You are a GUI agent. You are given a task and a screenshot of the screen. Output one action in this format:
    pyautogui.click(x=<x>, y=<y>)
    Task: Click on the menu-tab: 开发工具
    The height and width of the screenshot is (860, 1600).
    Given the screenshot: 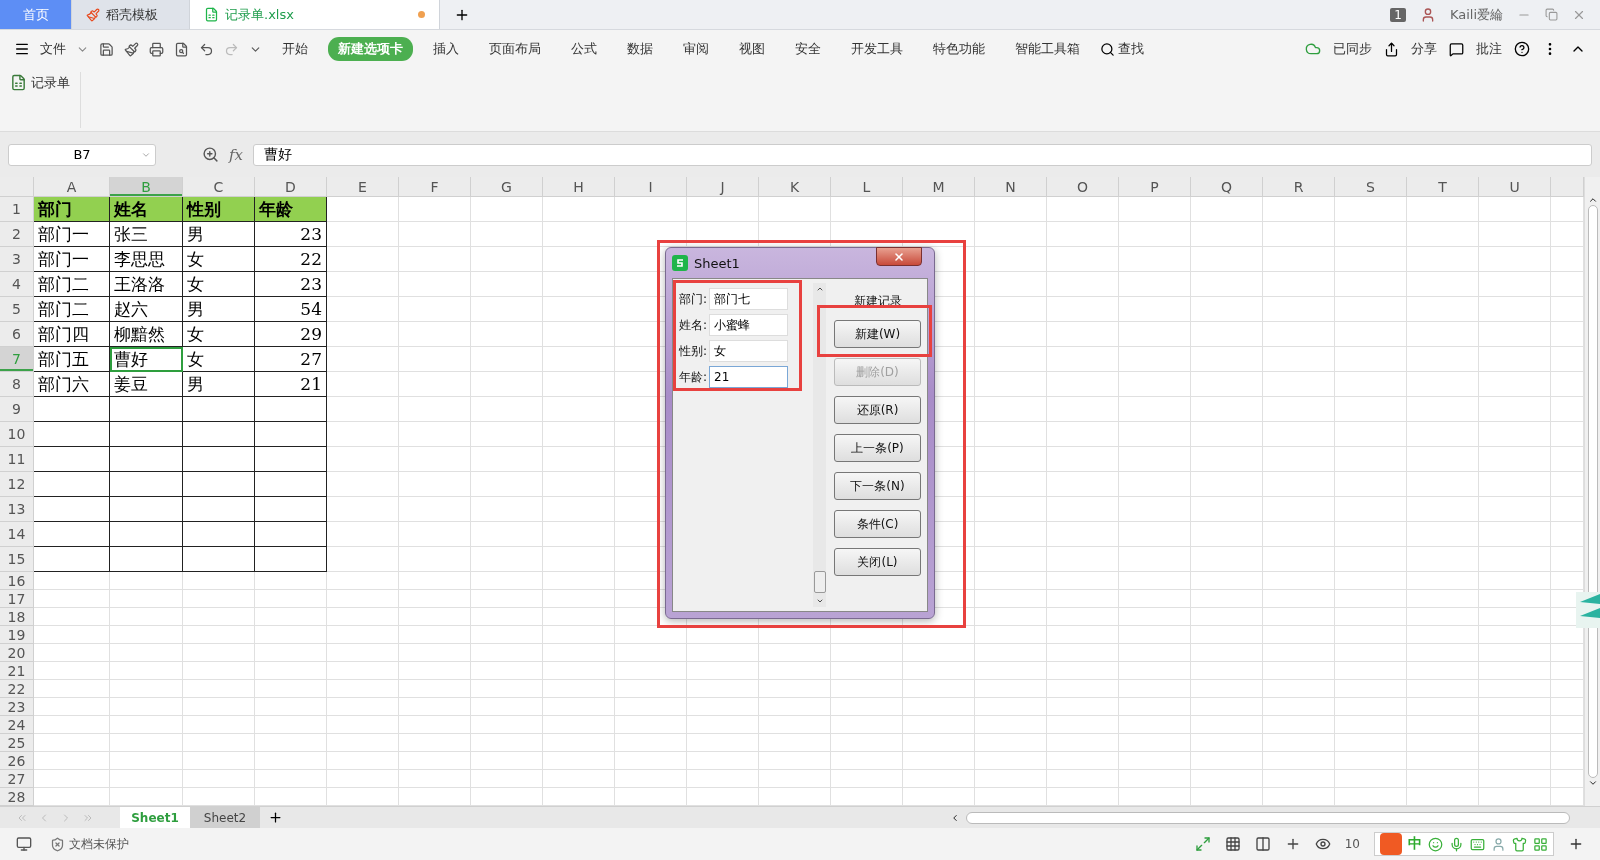 What is the action you would take?
    pyautogui.click(x=877, y=49)
    